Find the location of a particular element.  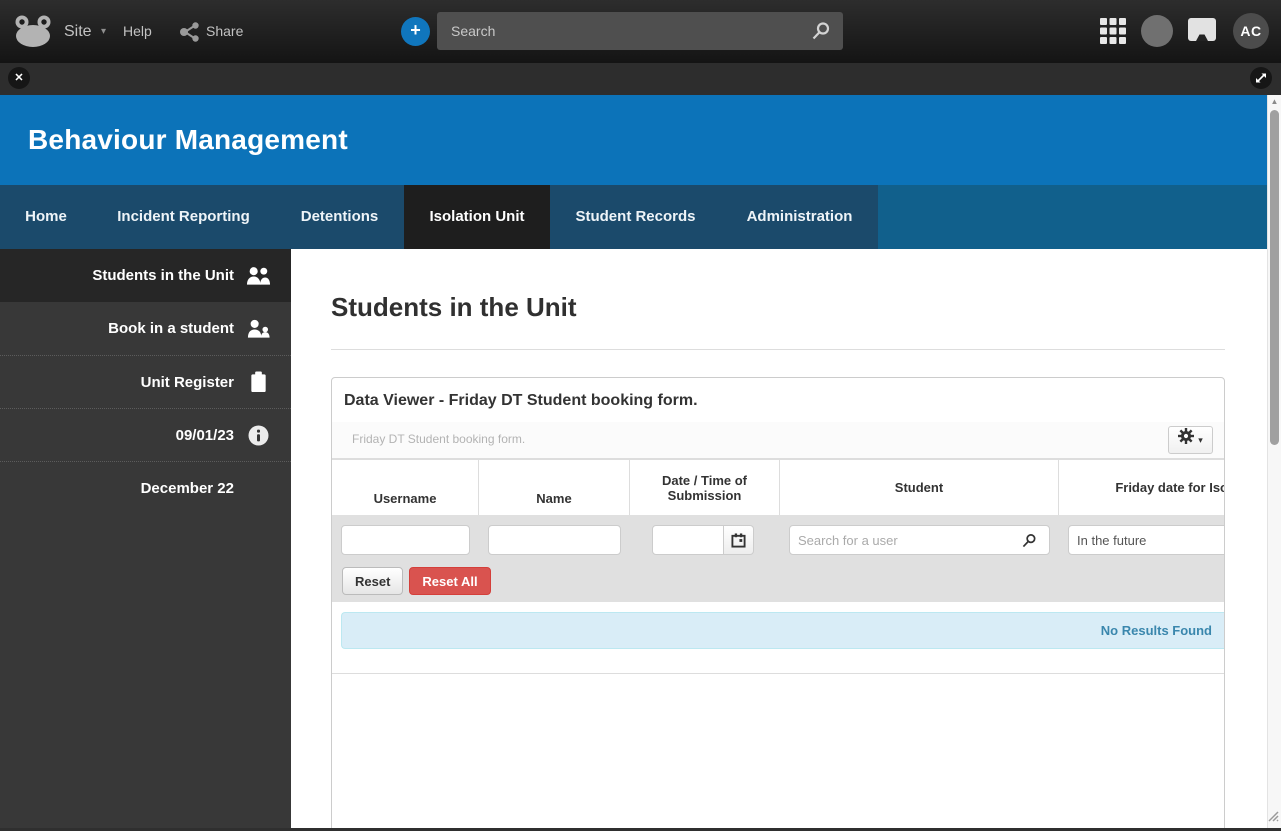

share-icon is located at coordinates (190, 34).